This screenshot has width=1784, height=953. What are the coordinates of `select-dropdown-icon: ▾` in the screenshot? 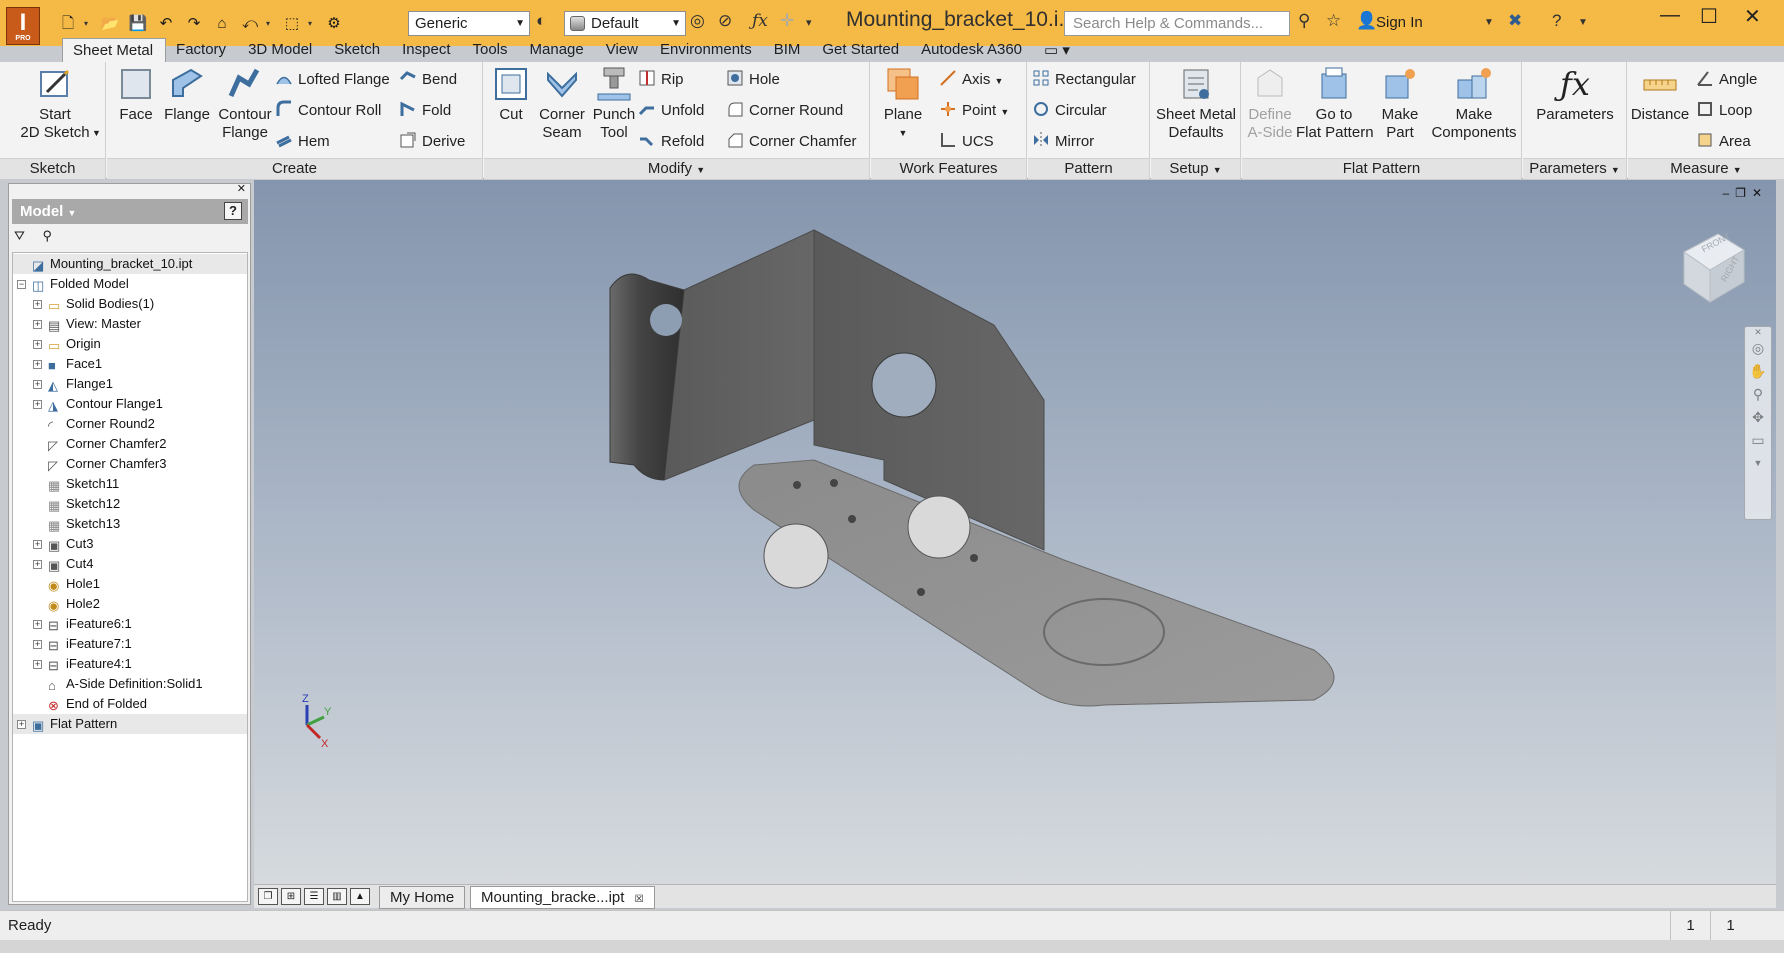 It's located at (313, 24).